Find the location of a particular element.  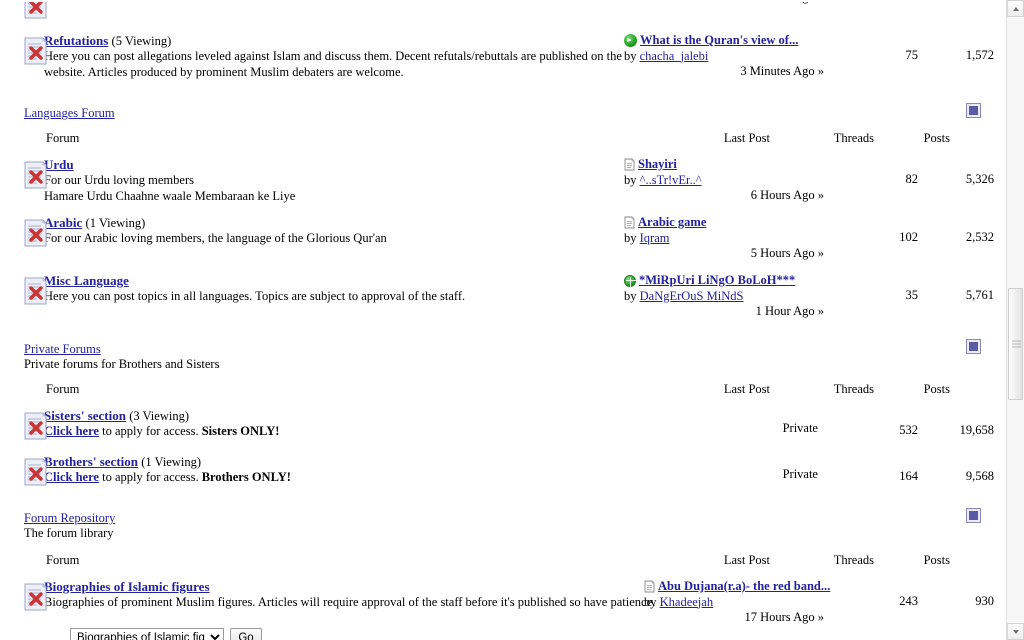

last-post-author-line: by Iqram is located at coordinates (730, 239).